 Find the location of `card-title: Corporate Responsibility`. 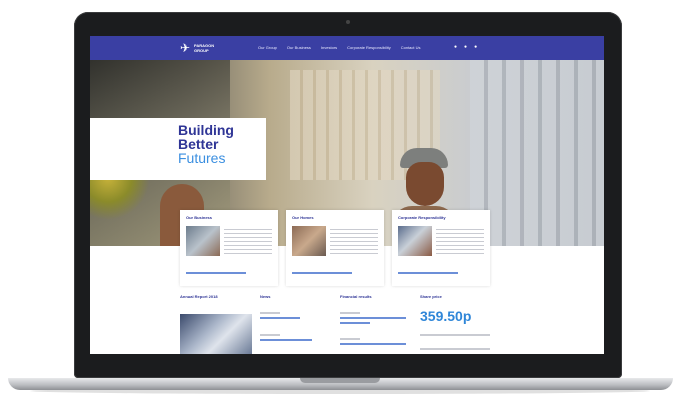

card-title: Corporate Responsibility is located at coordinates (422, 217).